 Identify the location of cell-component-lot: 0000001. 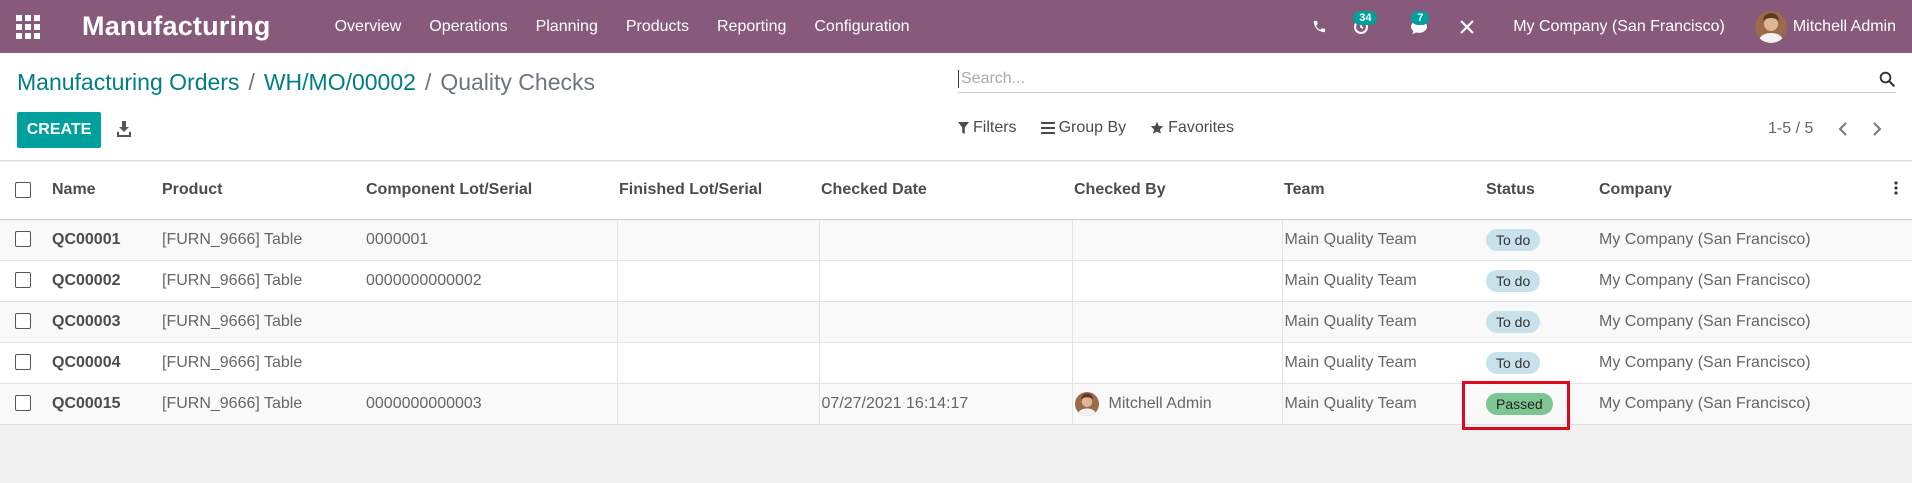
(491, 240).